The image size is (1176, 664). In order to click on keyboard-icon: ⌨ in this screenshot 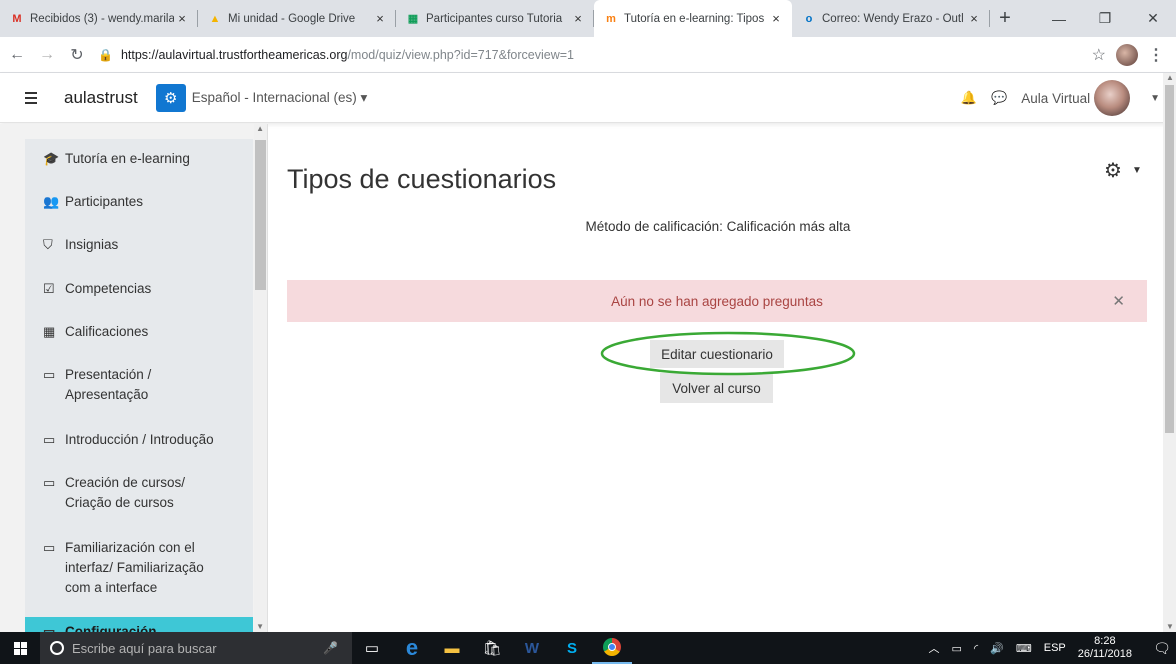, I will do `click(1024, 648)`.